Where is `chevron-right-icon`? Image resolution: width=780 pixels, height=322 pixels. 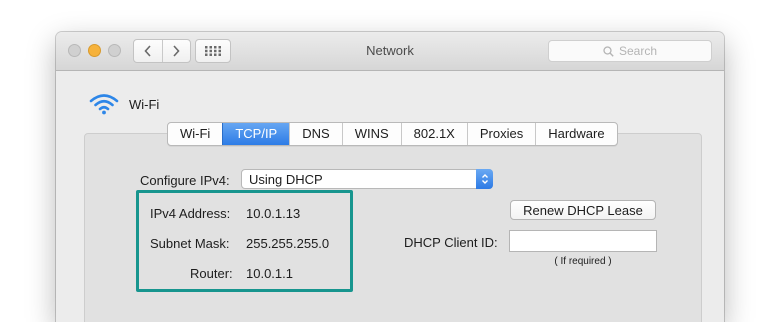 chevron-right-icon is located at coordinates (176, 51).